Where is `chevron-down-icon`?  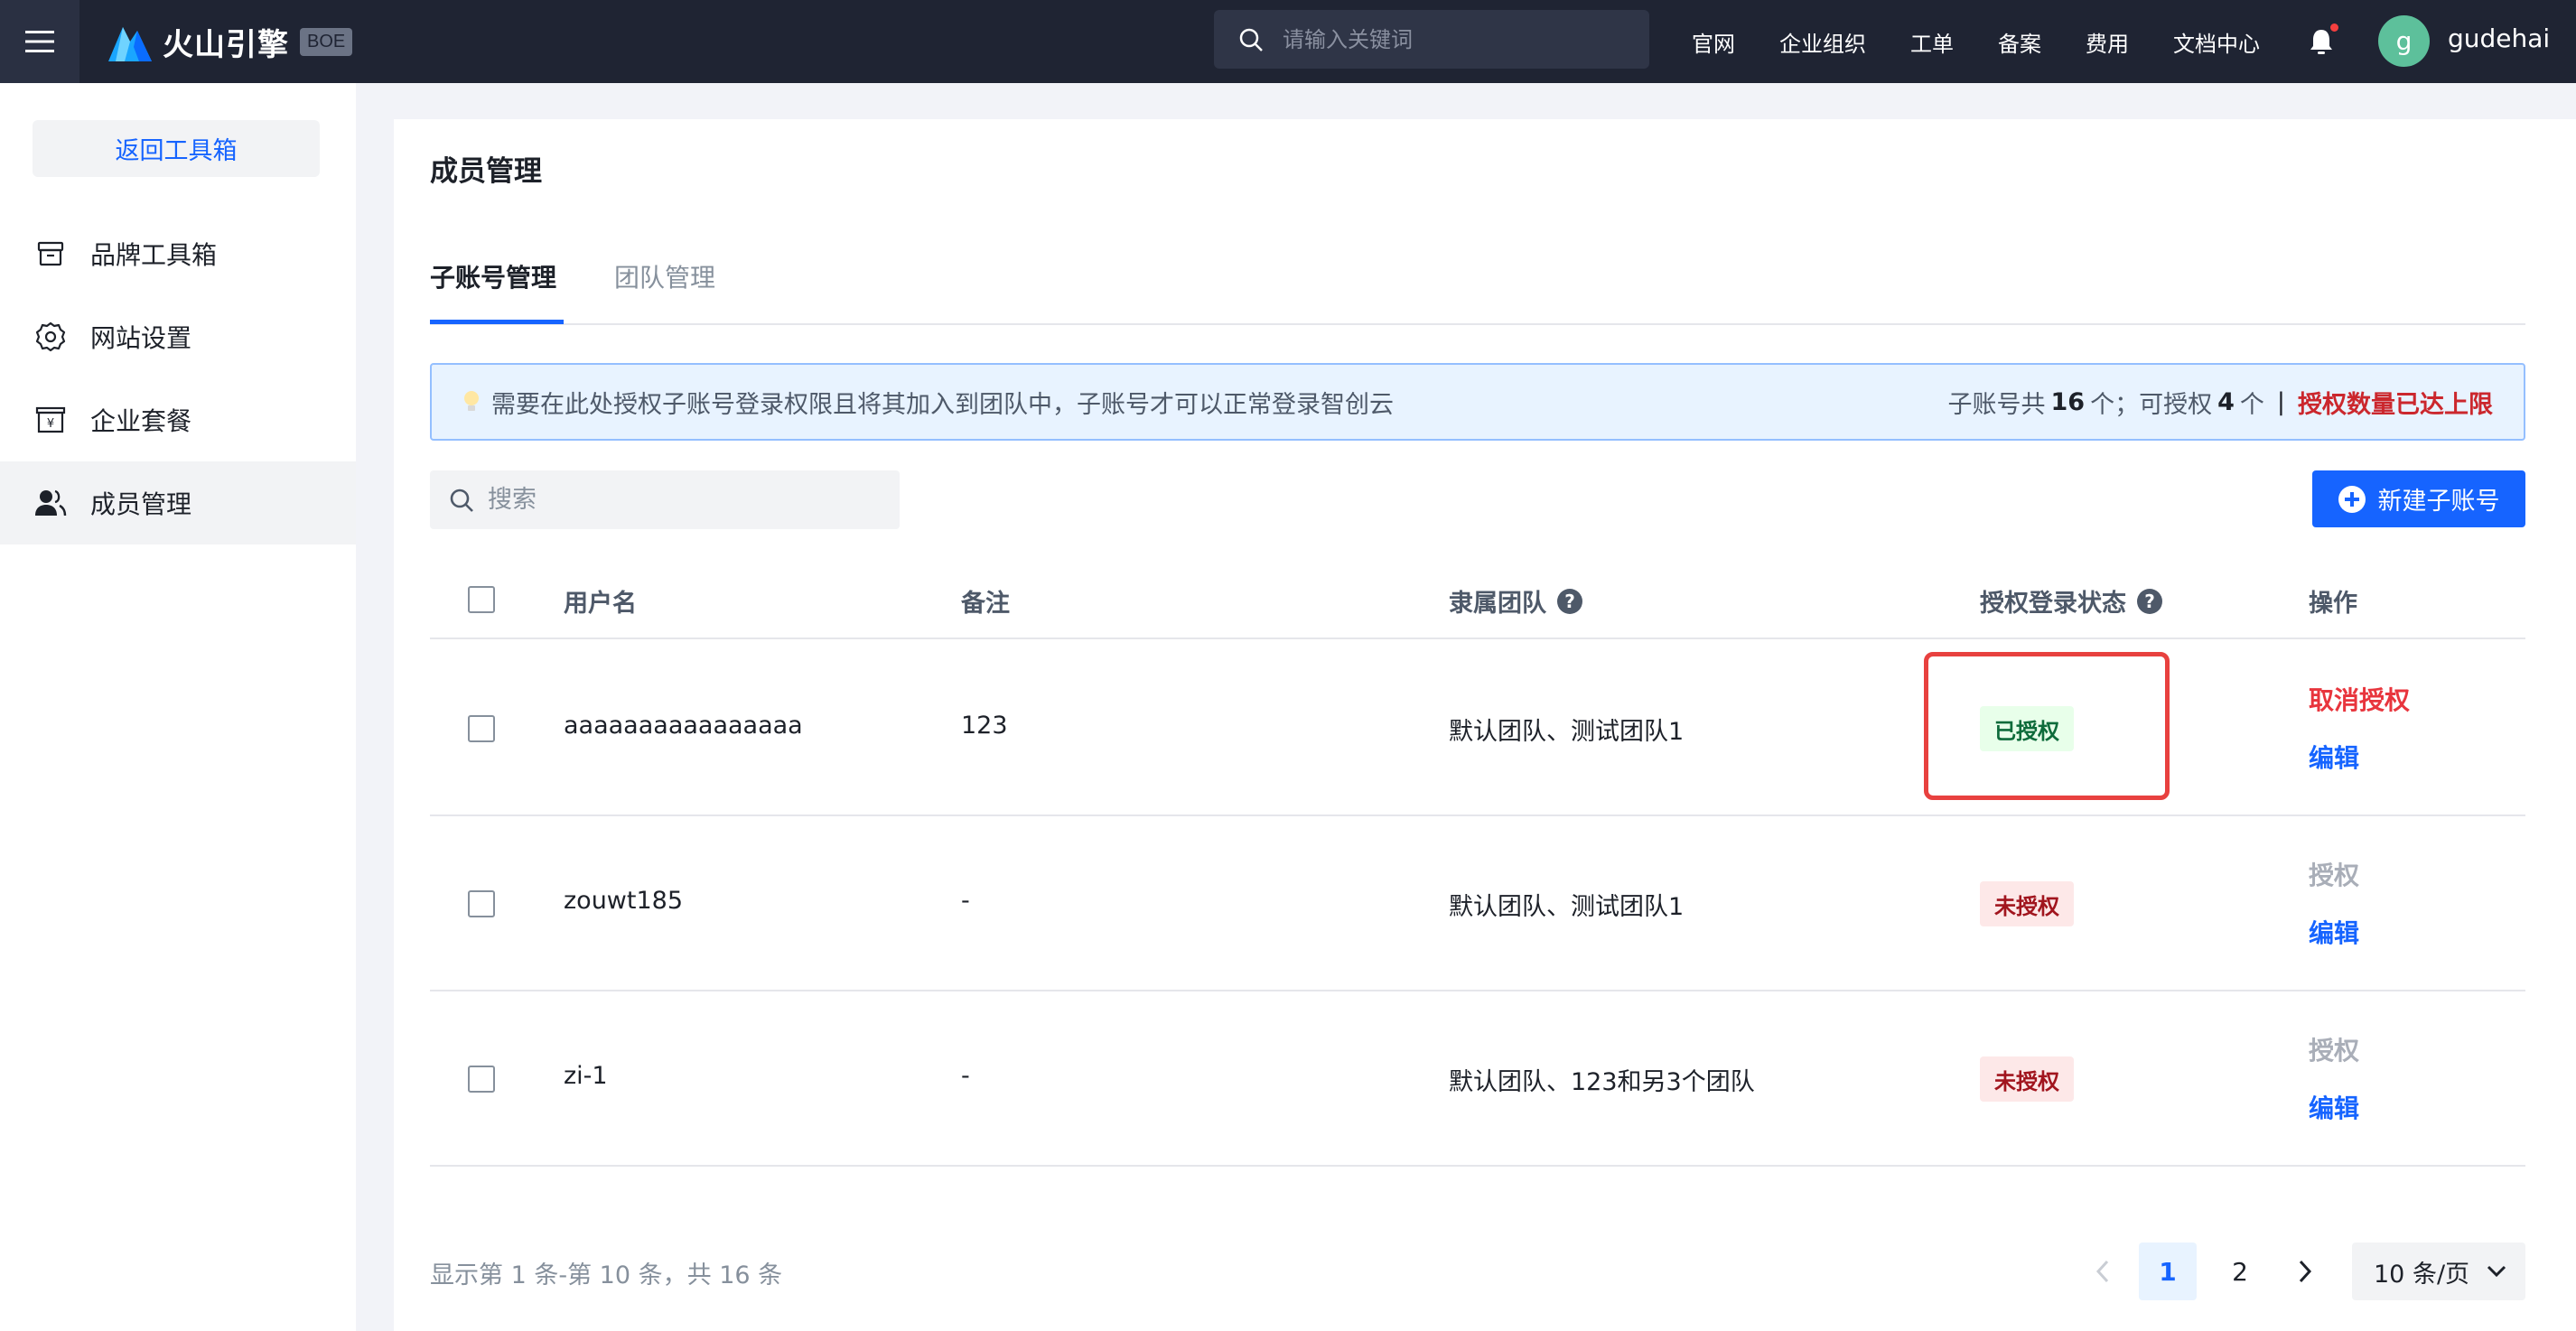 chevron-down-icon is located at coordinates (2496, 1271).